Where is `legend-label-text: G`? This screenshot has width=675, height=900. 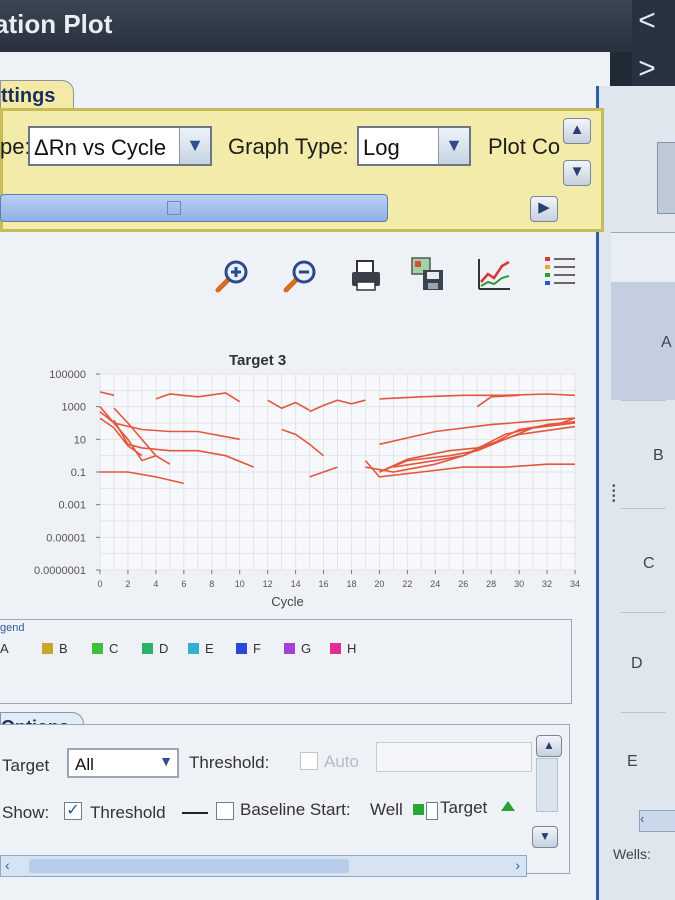
legend-label-text: G is located at coordinates (306, 648).